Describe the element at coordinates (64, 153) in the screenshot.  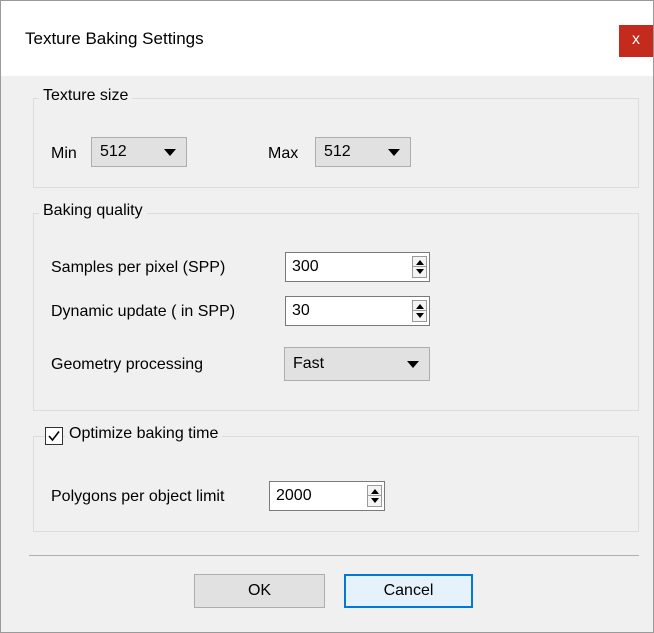
I see `min-label: Min` at that location.